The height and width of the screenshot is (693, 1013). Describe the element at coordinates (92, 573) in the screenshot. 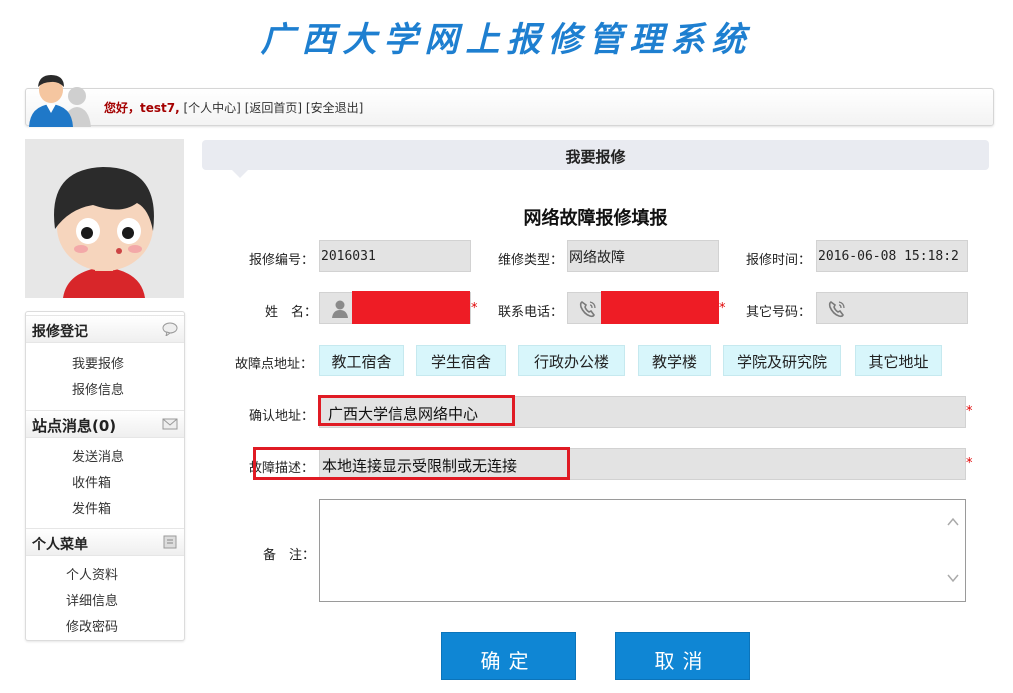

I see `sidebar-item-profile: 个人资料` at that location.